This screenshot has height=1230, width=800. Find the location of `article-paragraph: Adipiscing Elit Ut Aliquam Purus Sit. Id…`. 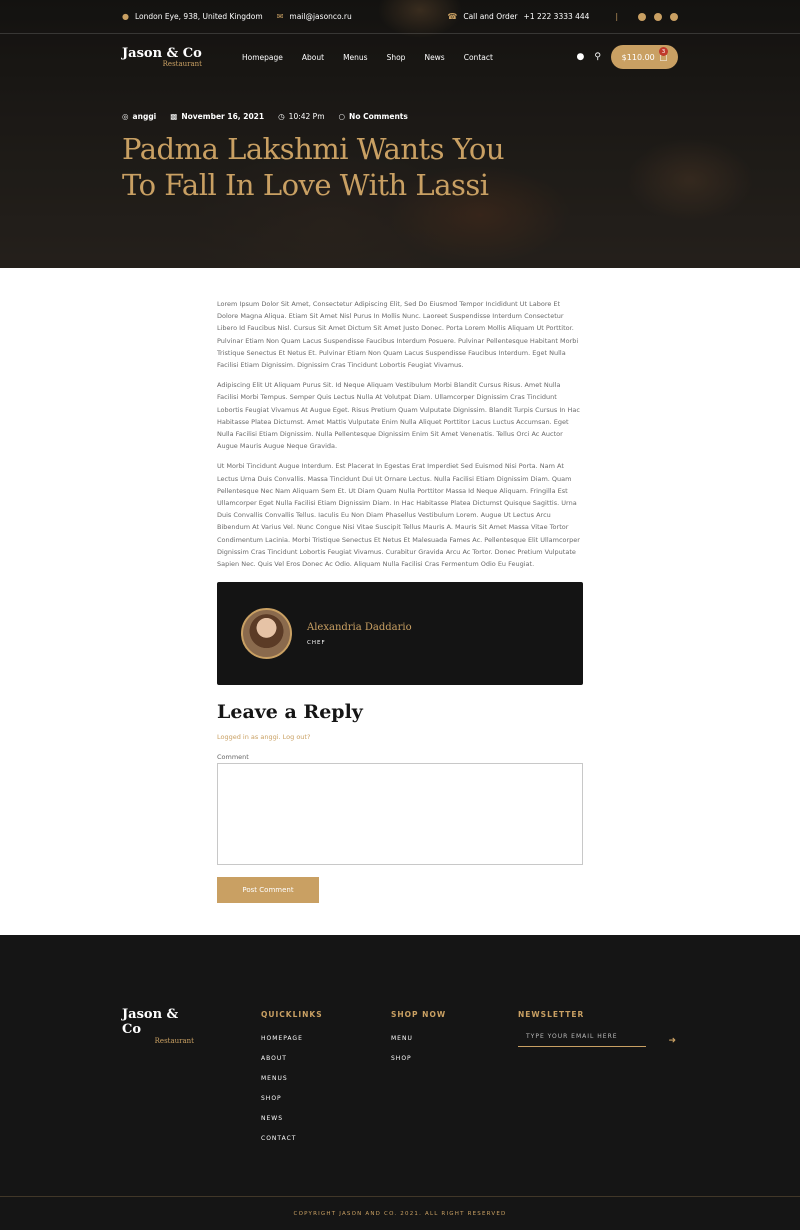

article-paragraph: Adipiscing Elit Ut Aliquam Purus Sit. Id… is located at coordinates (398, 416).